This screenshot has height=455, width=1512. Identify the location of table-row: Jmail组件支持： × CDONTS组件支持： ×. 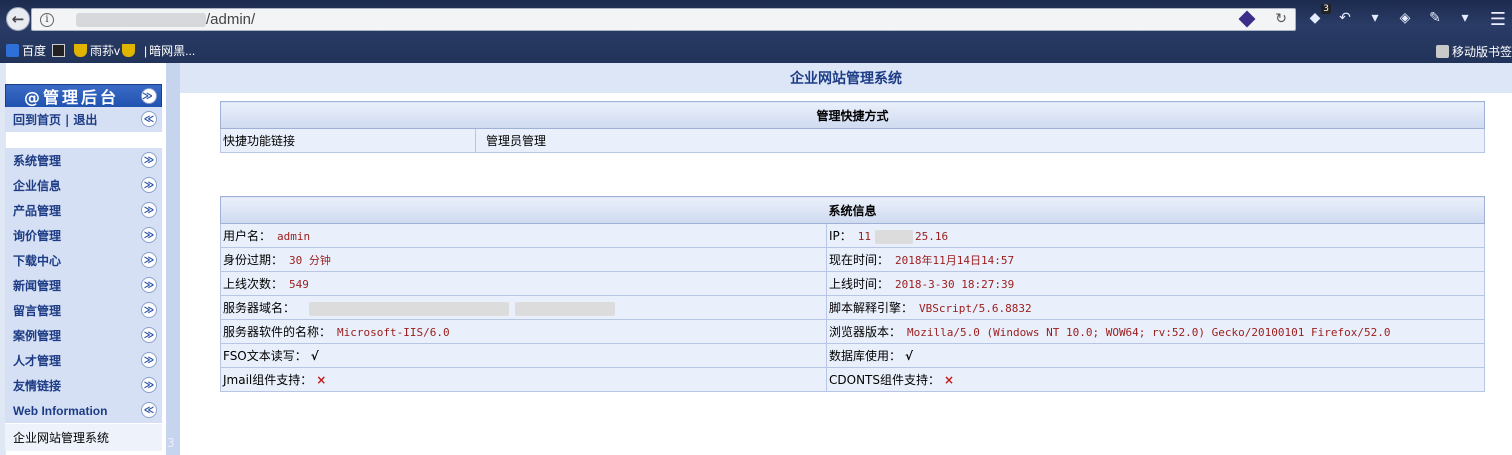
(852, 379).